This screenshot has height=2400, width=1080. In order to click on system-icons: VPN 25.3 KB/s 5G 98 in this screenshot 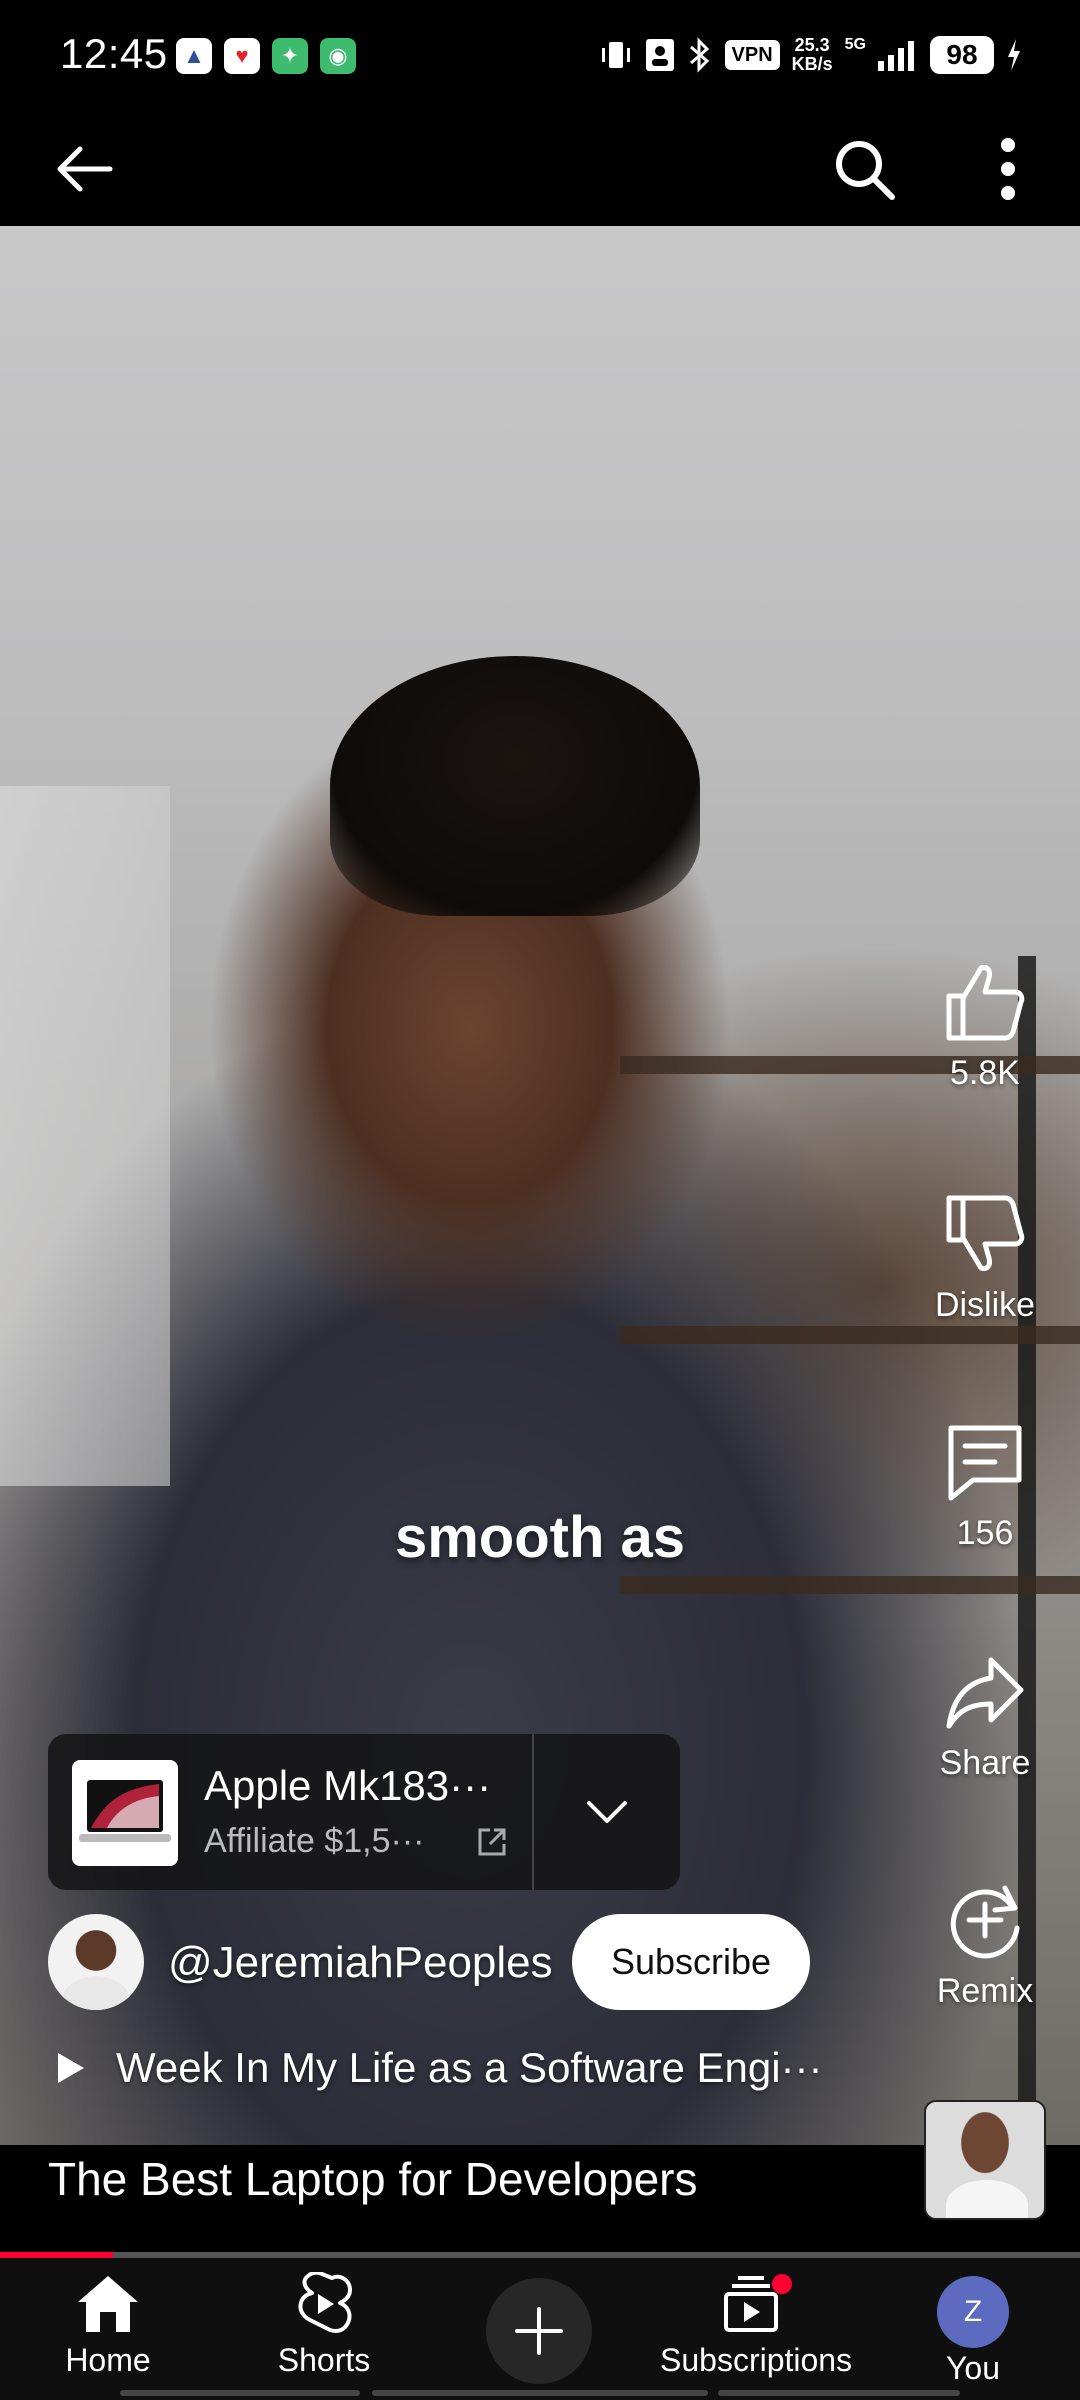, I will do `click(810, 55)`.